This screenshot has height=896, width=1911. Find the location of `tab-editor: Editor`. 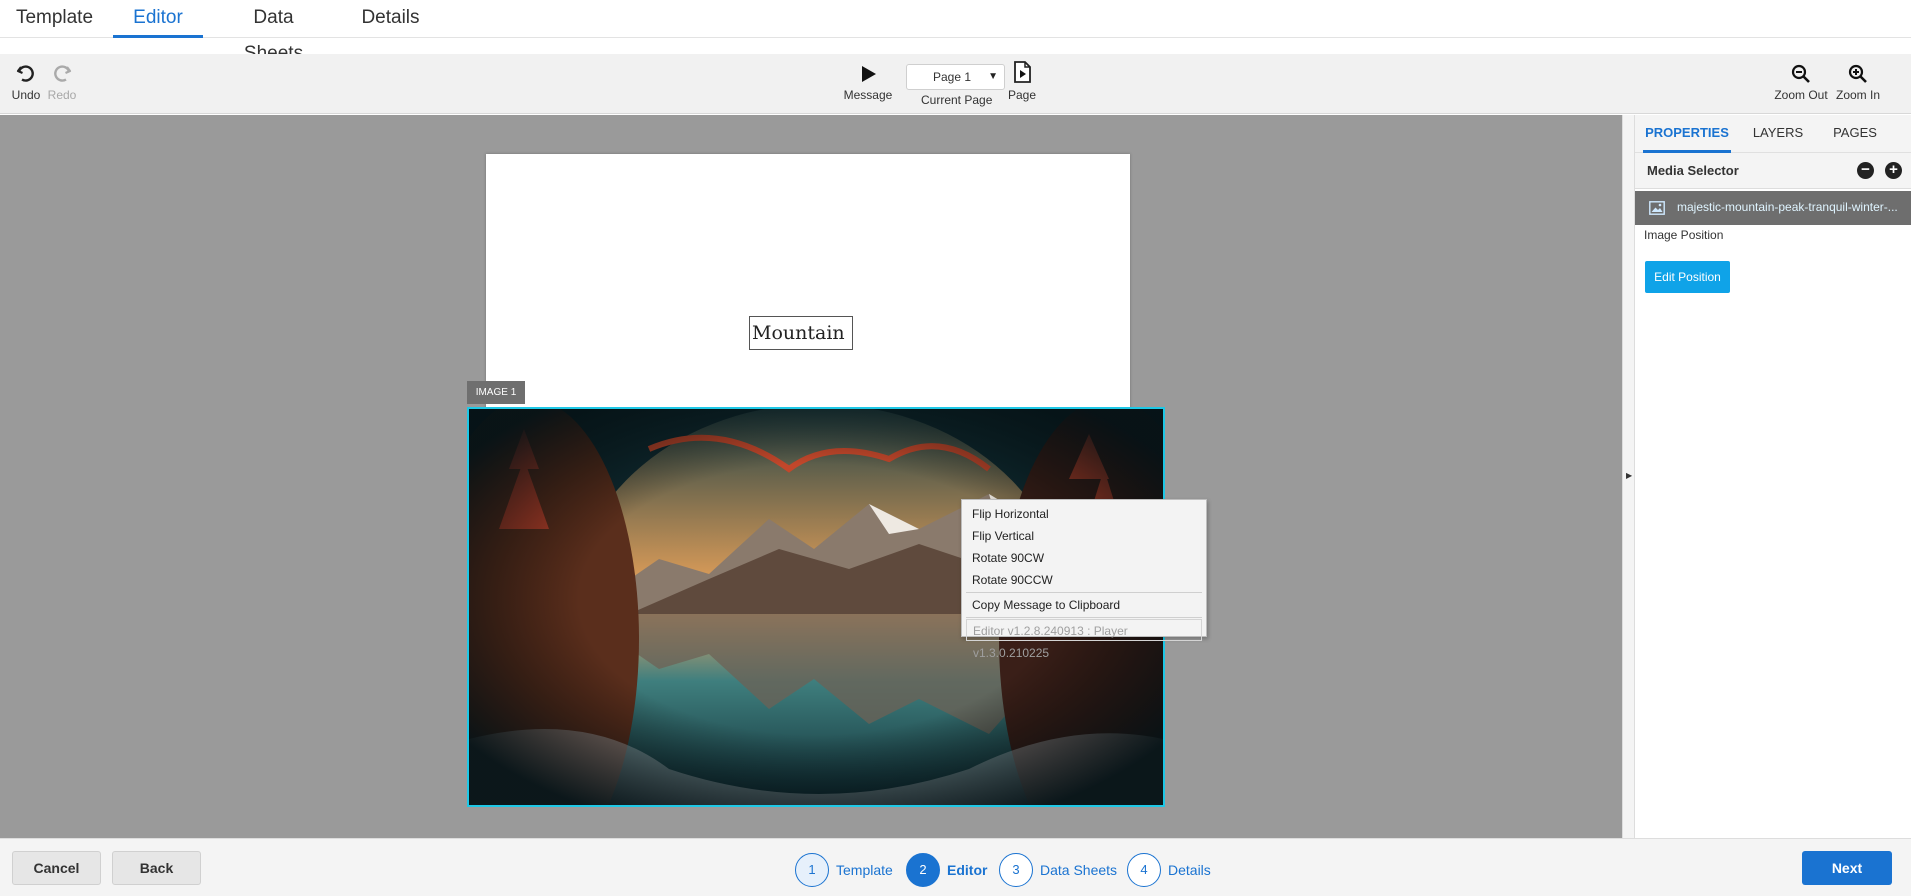

tab-editor: Editor is located at coordinates (158, 19).